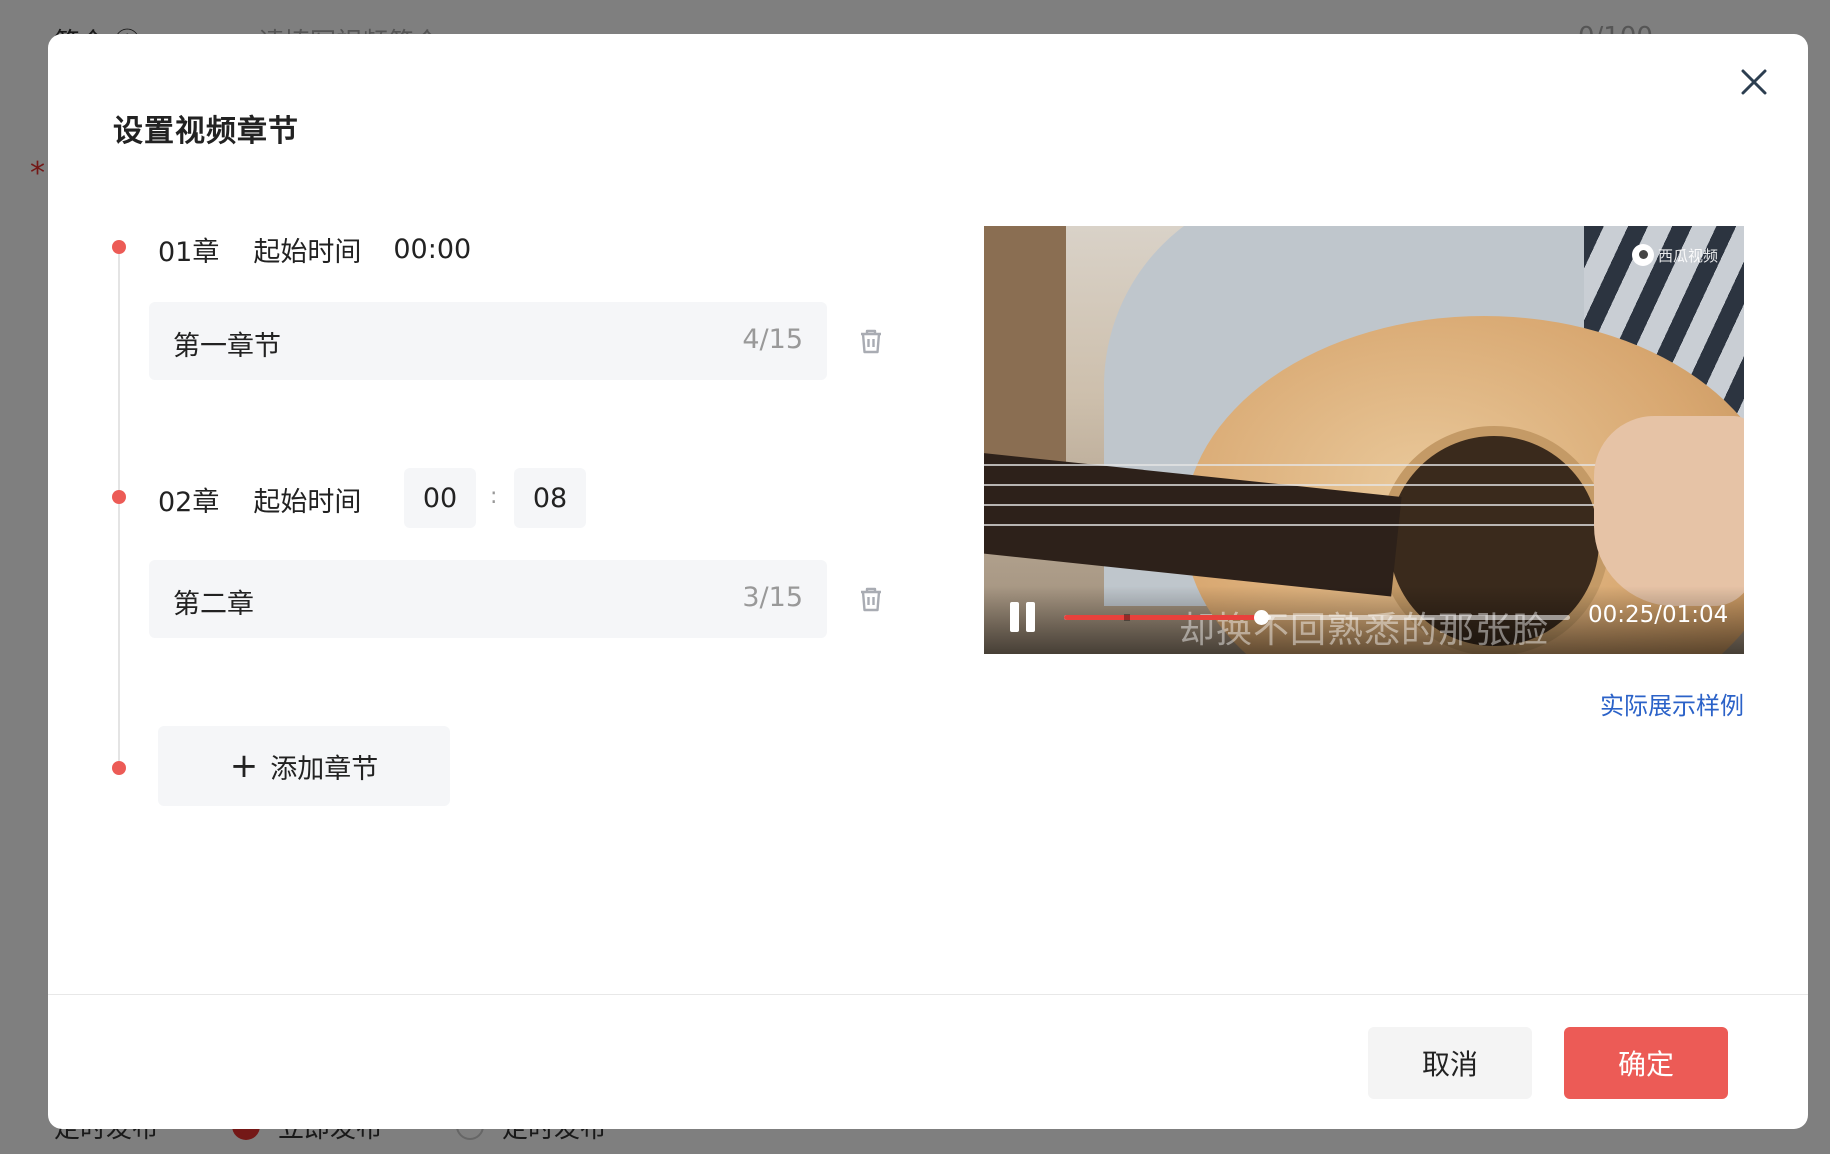 The height and width of the screenshot is (1154, 1830). I want to click on add-chapter-button: + 添加章节, so click(304, 766).